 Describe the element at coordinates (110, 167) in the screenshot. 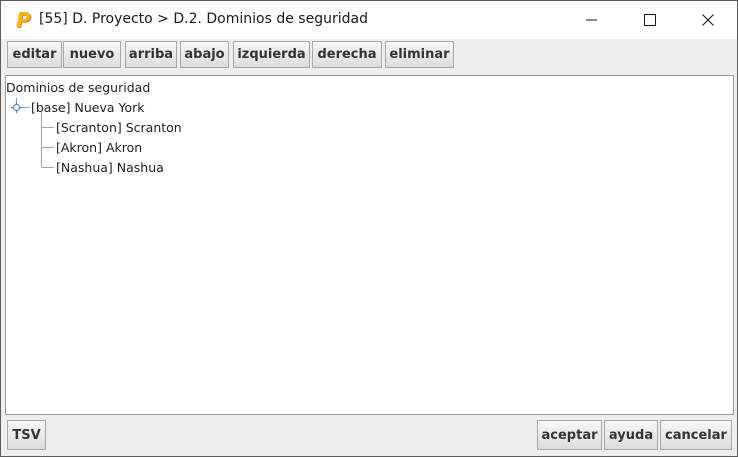

I see `tree-node-child: [Nashua] Nashua` at that location.